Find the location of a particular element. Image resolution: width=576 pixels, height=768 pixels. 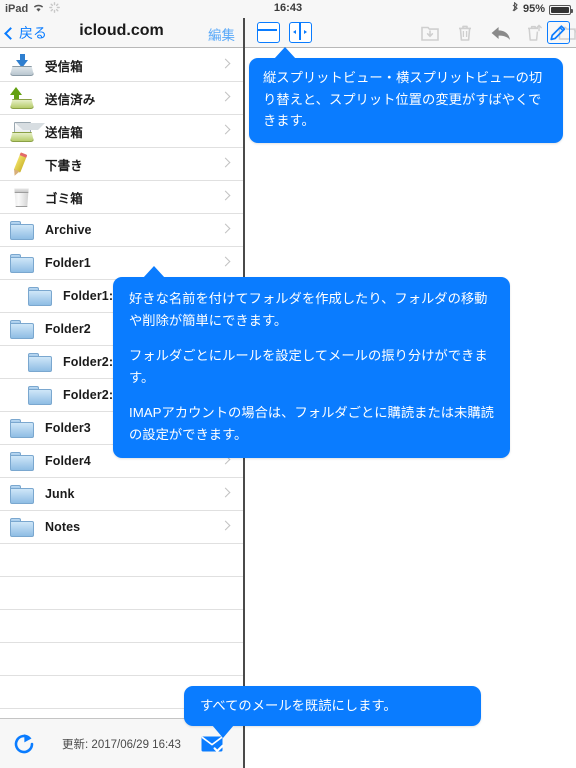

sidebar-nav-bar: 戻る icloud.com 編集 is located at coordinates (121, 33).